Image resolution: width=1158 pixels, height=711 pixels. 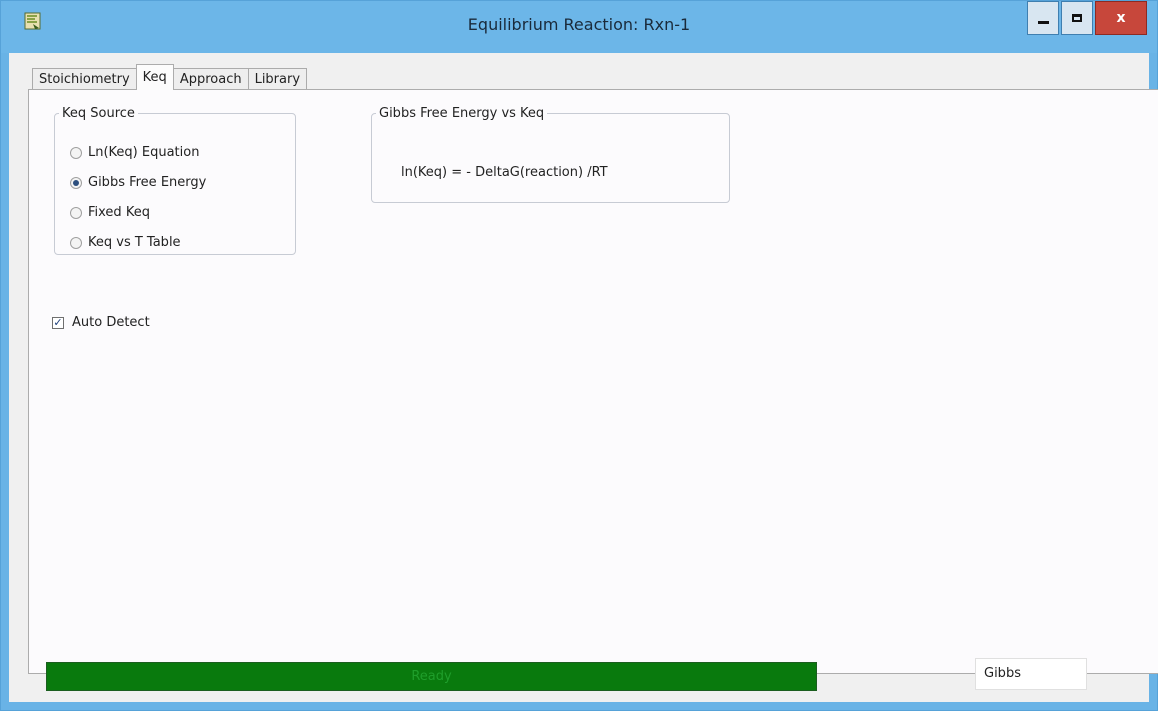 I want to click on radio-label: Ln(Keq) Equation, so click(x=144, y=152).